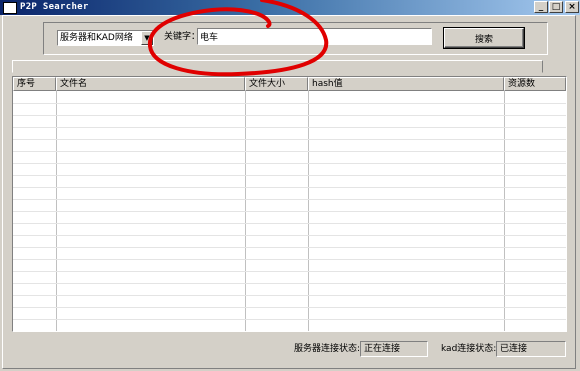  Describe the element at coordinates (572, 7) in the screenshot. I see `close-button: ×` at that location.